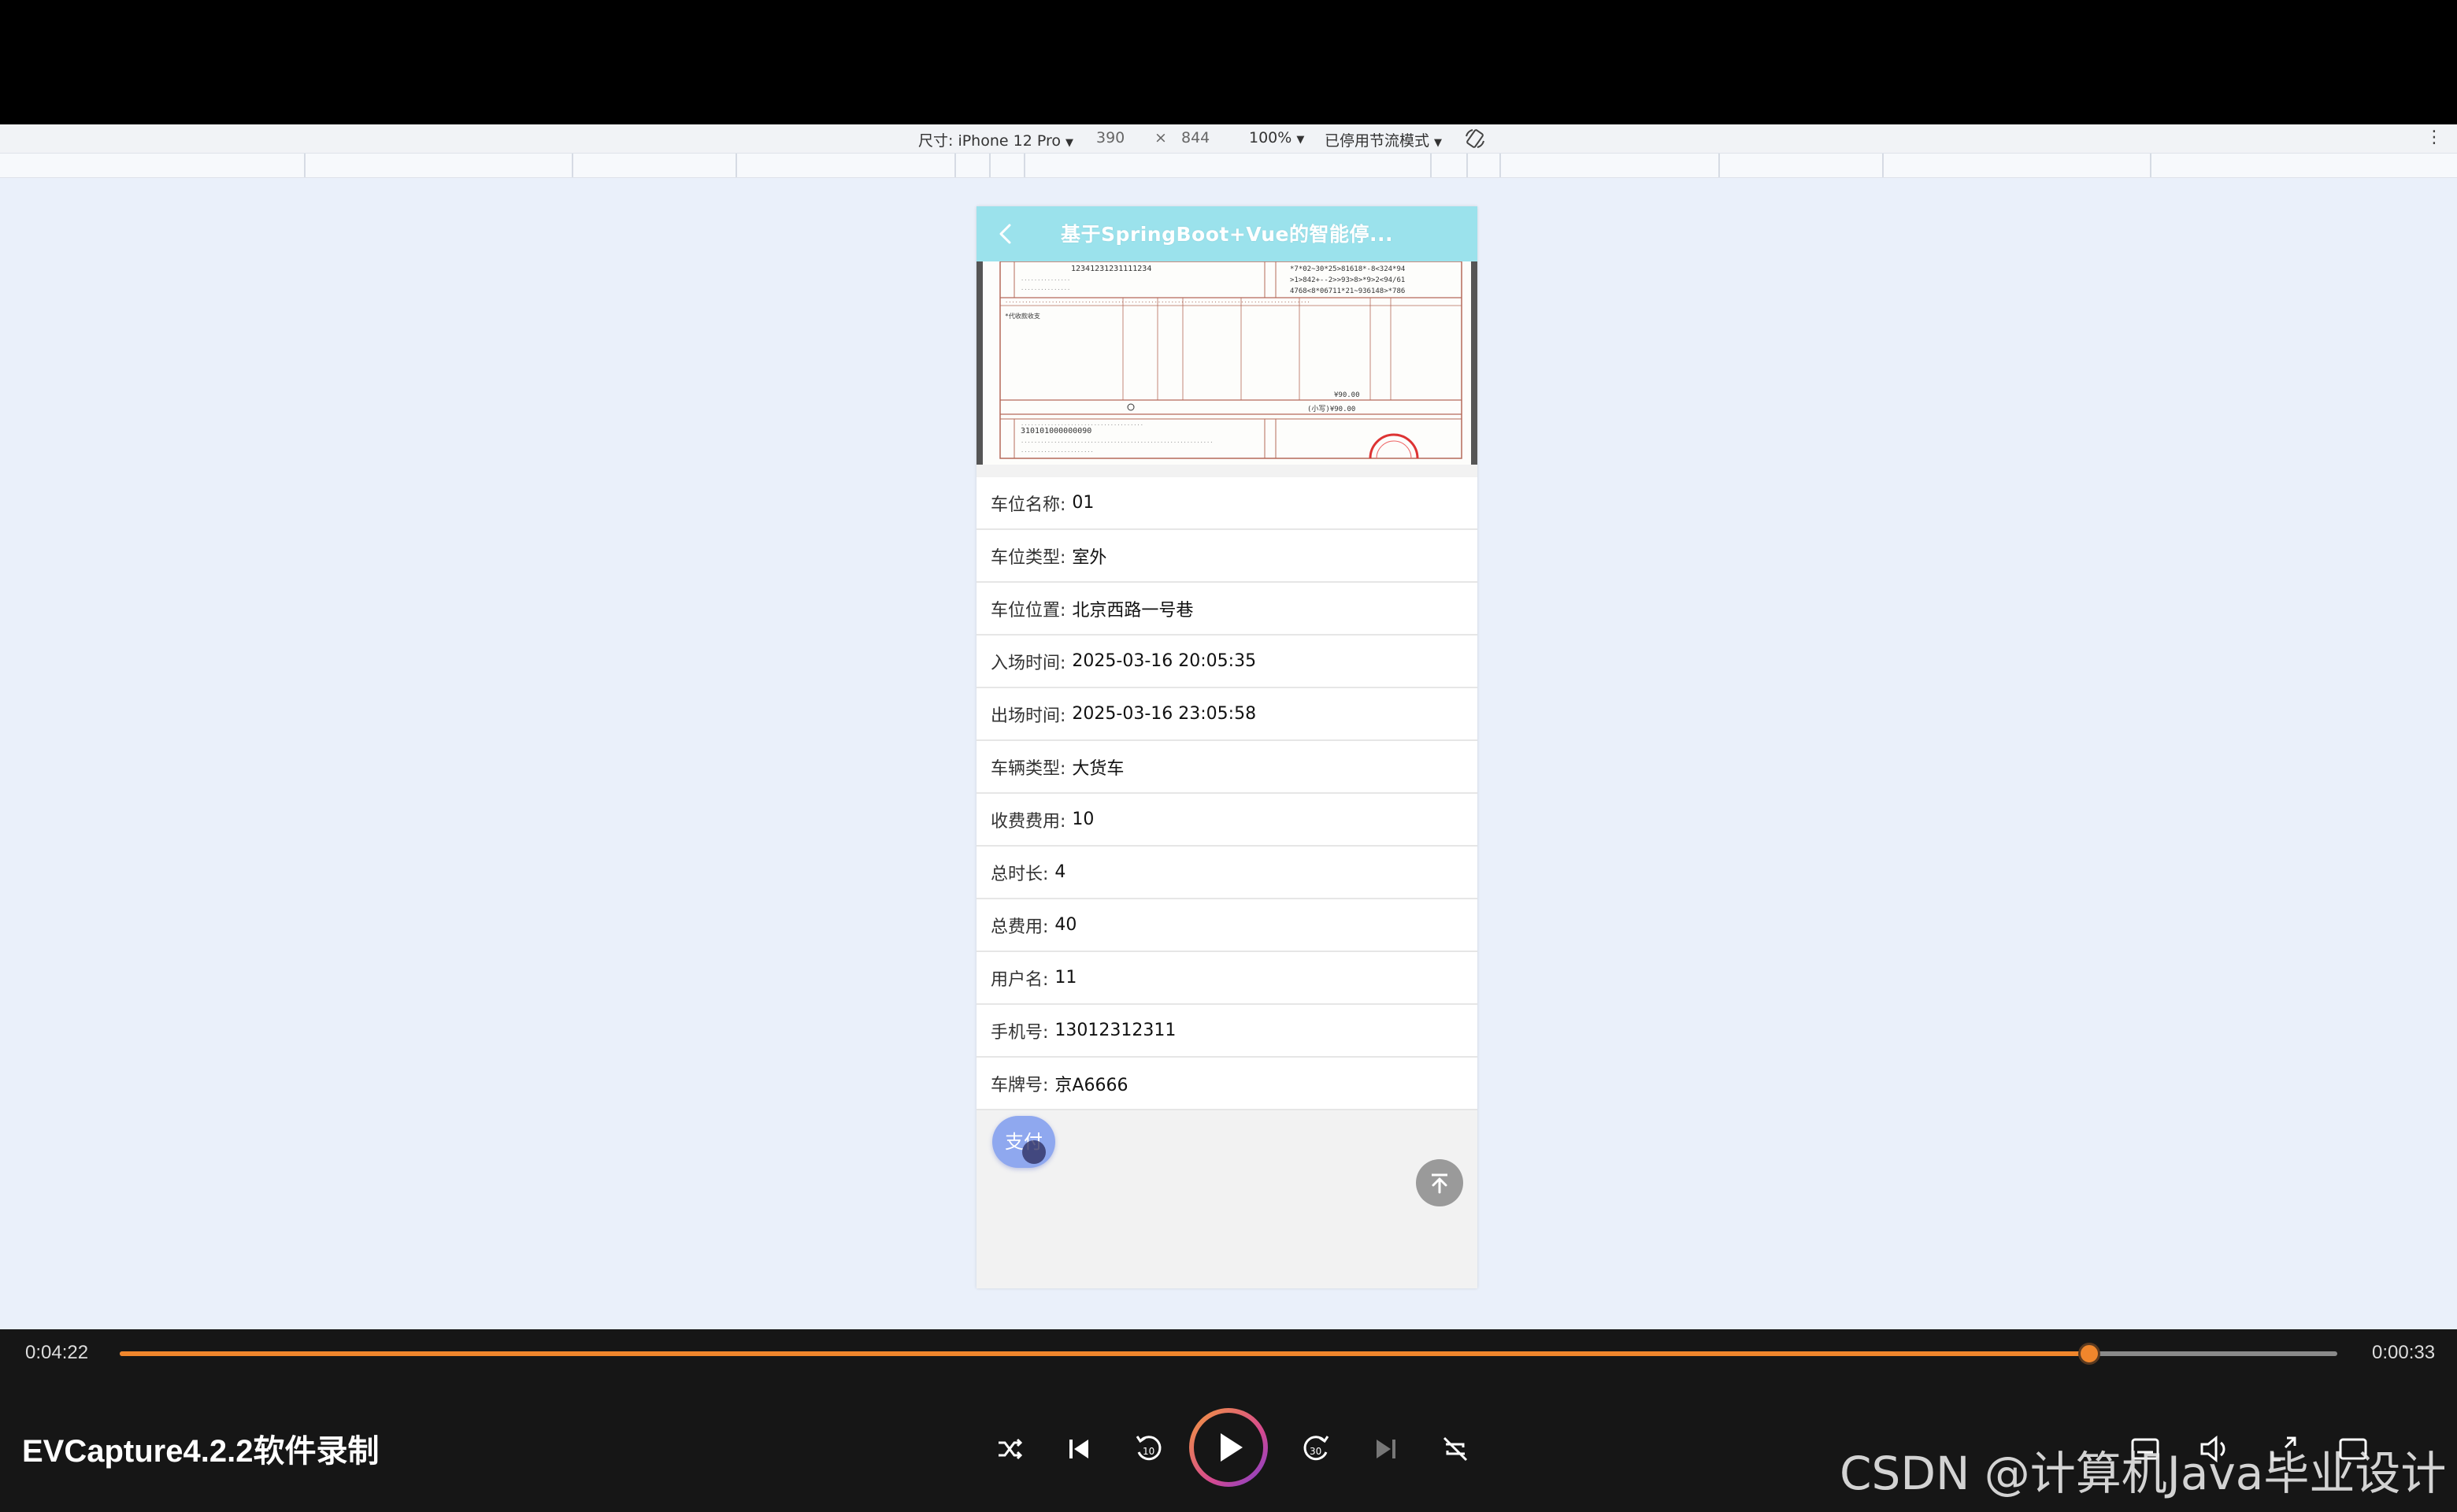  What do you see at coordinates (1034, 1152) in the screenshot?
I see `mouse-cursor-indicator` at bounding box center [1034, 1152].